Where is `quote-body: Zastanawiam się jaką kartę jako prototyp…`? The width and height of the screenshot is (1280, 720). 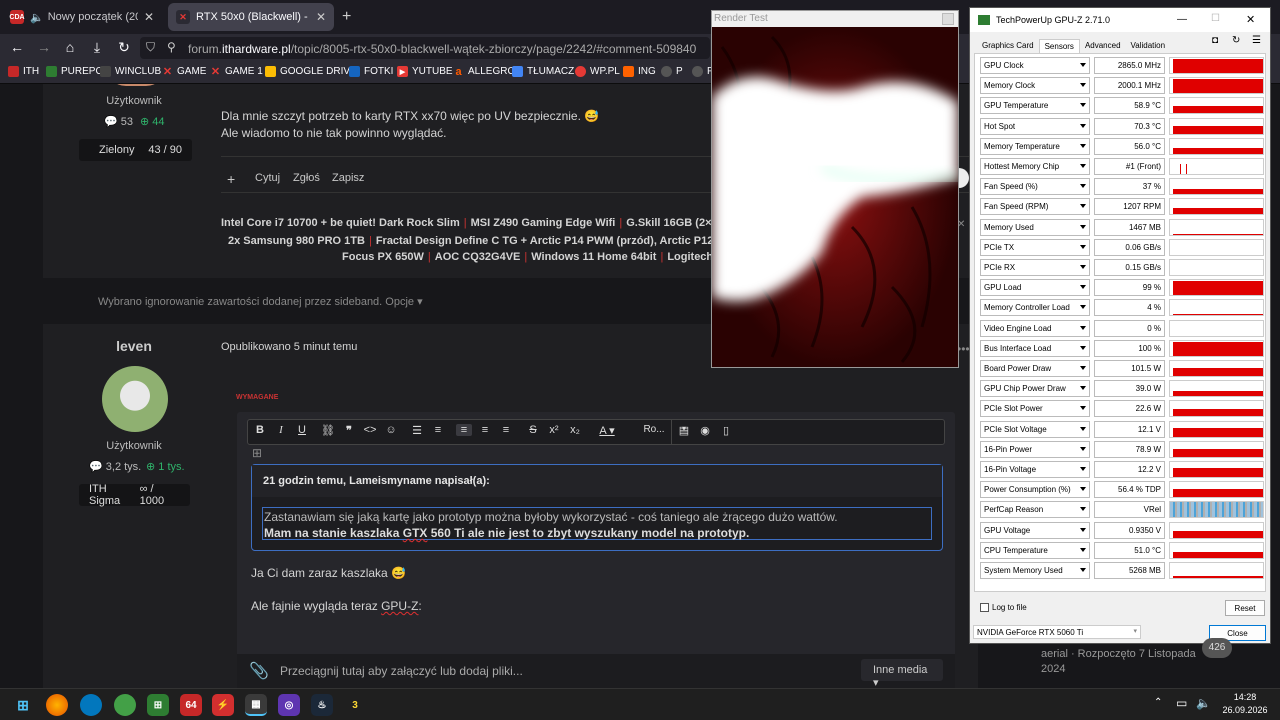 quote-body: Zastanawiam się jaką kartę jako prototyp… is located at coordinates (597, 523).